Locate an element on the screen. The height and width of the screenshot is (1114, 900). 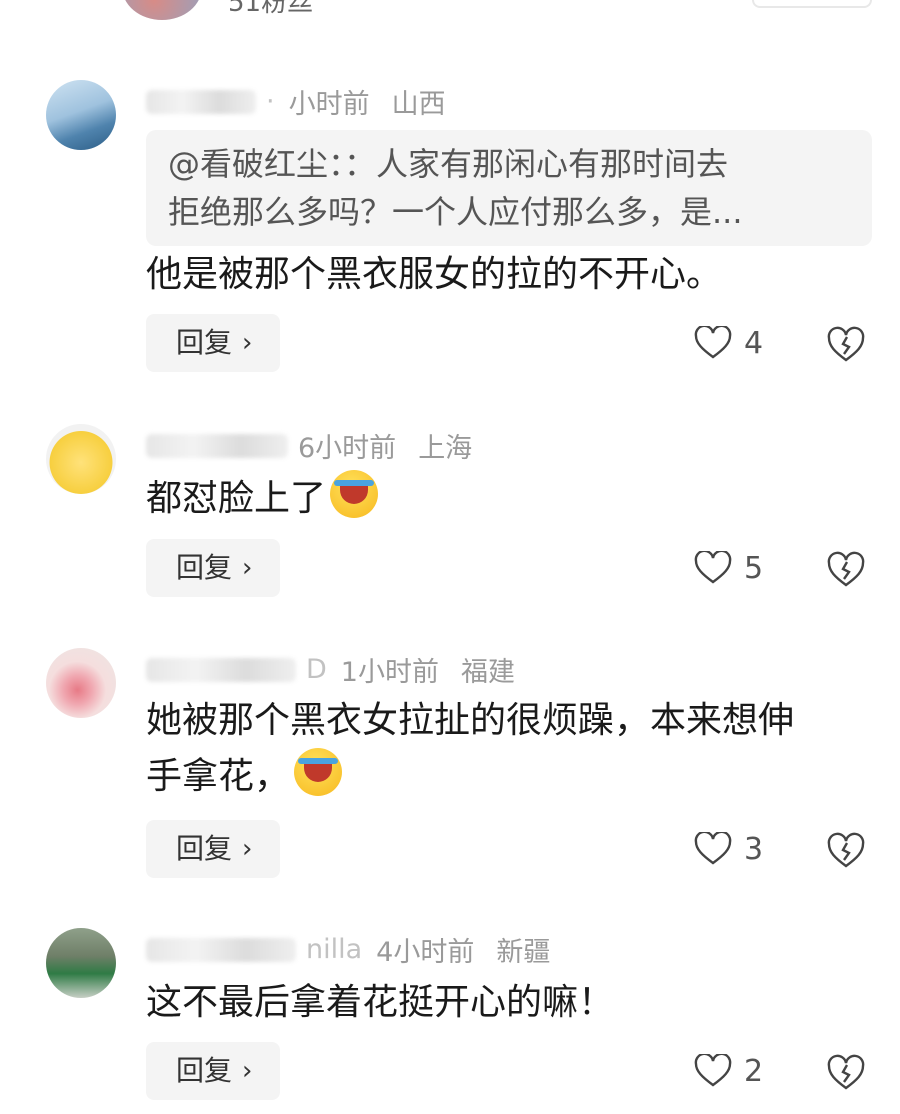
like-button: 5 is located at coordinates (728, 568).